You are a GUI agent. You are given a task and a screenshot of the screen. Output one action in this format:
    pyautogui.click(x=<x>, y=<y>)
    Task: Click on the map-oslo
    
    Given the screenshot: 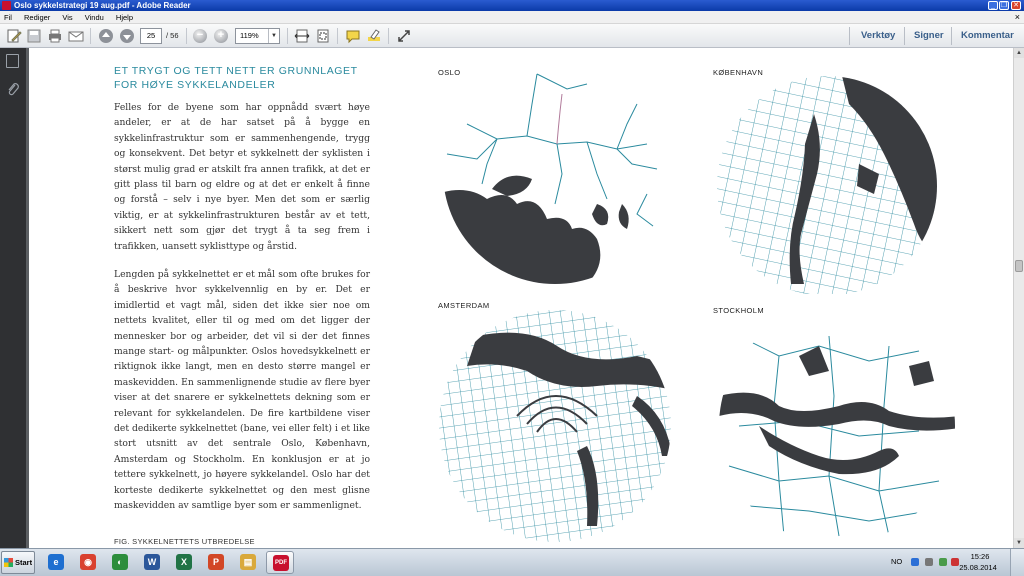 What is the action you would take?
    pyautogui.click(x=550, y=178)
    